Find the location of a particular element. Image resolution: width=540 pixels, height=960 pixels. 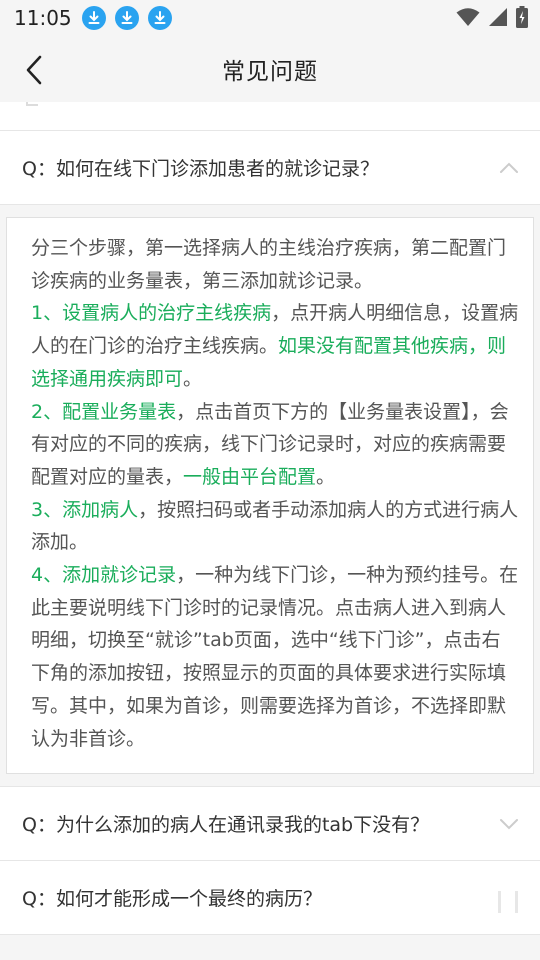

page-title: 常见问题 is located at coordinates (270, 72).